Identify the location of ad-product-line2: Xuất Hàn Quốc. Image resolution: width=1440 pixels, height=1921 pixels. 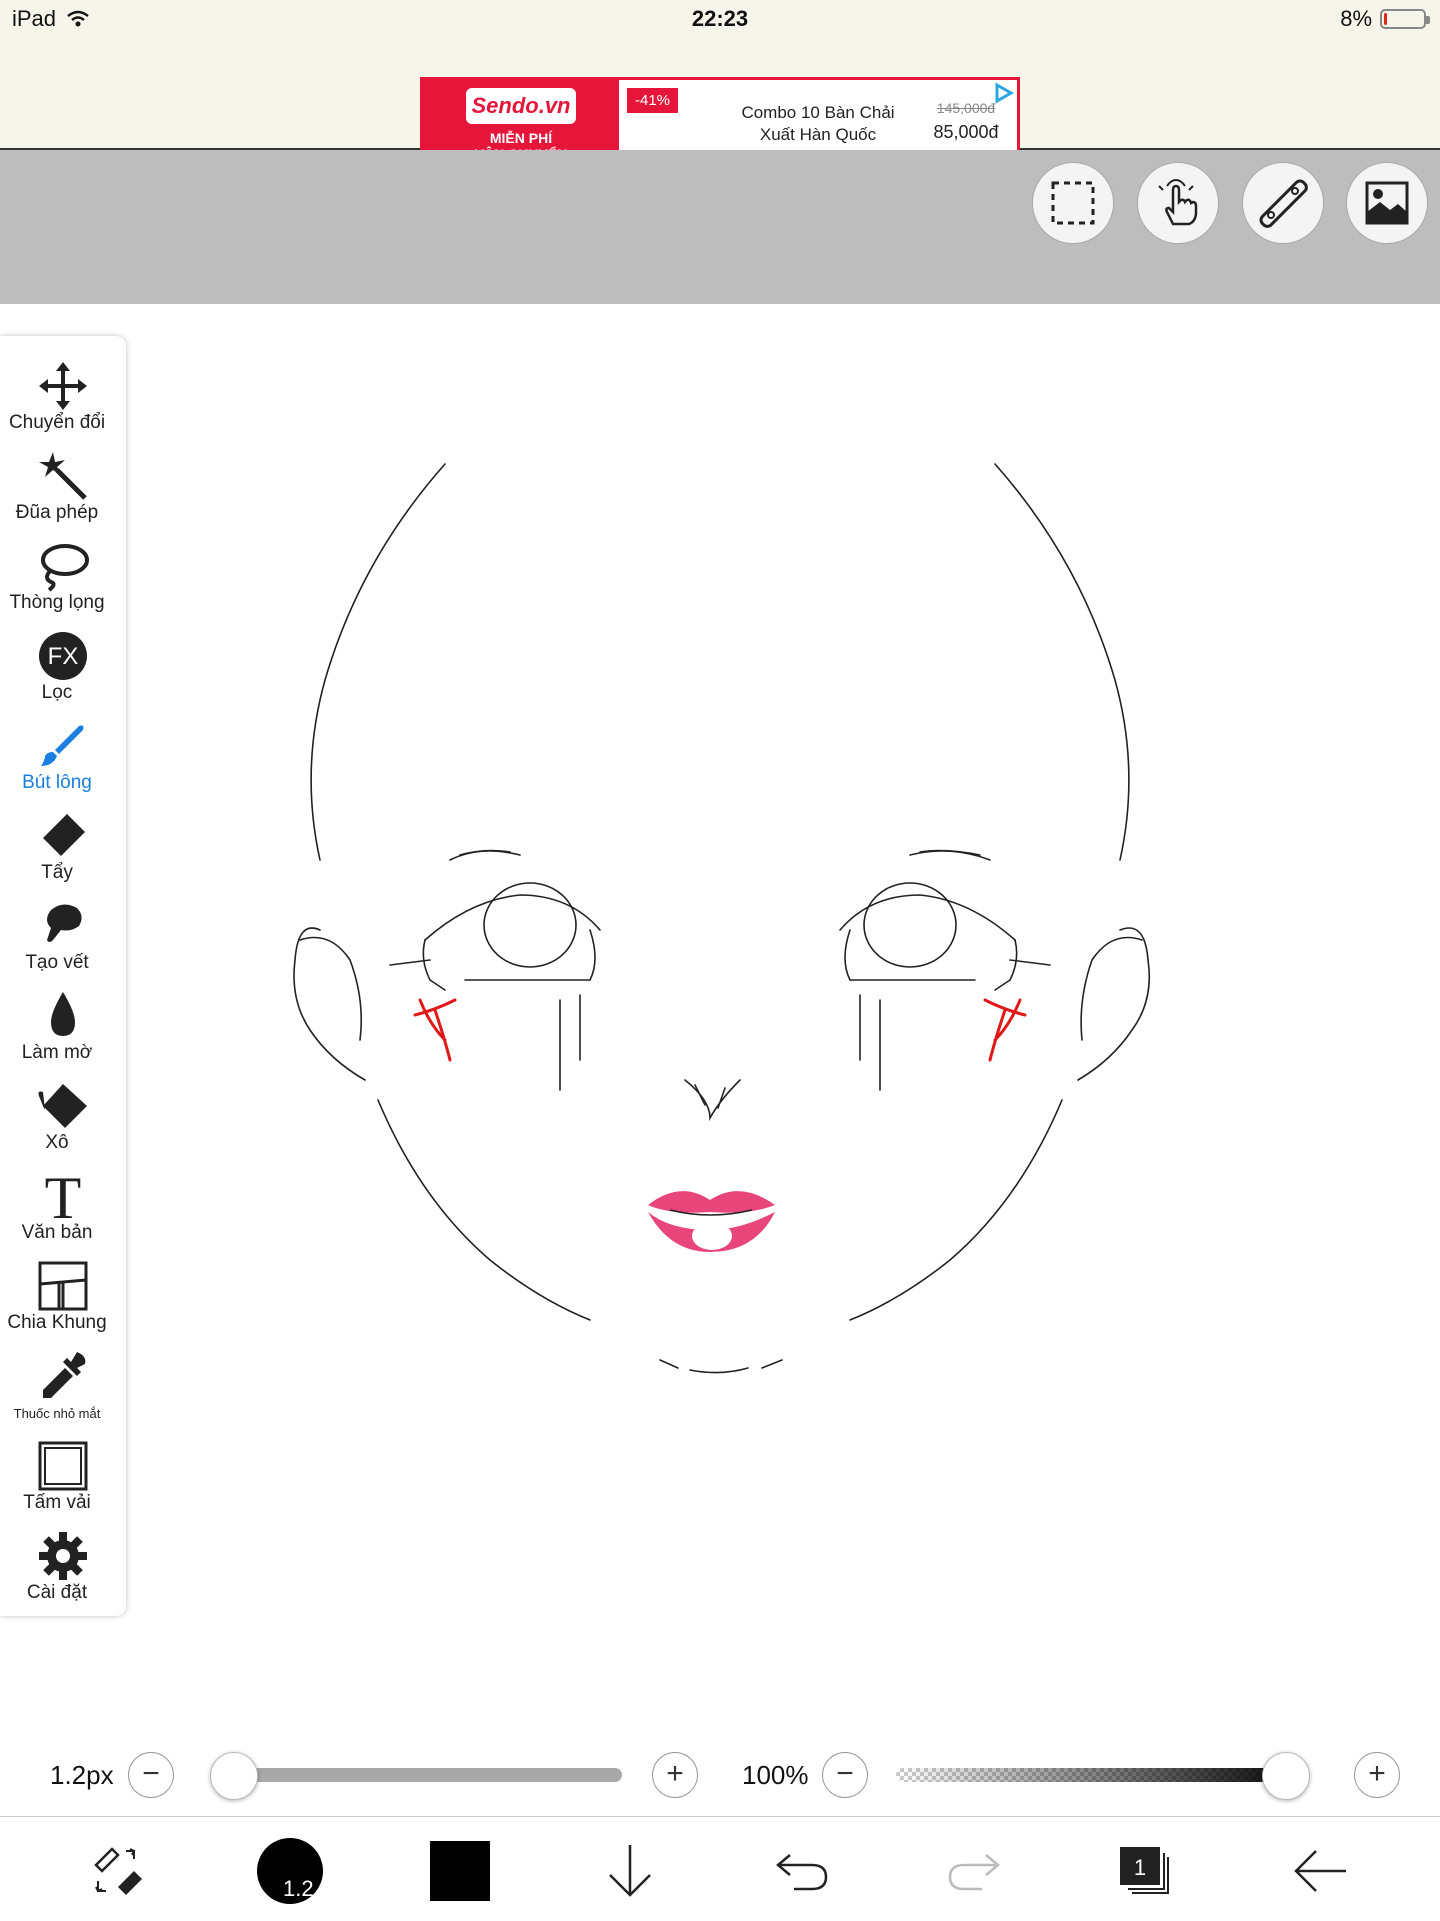
(818, 134).